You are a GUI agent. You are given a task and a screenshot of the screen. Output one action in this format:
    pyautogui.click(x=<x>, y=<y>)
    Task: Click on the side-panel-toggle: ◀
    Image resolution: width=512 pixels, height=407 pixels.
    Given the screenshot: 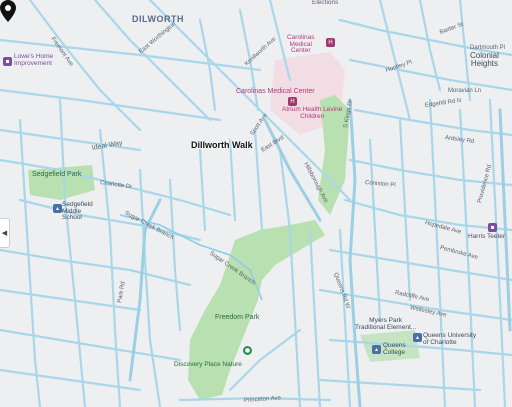 What is the action you would take?
    pyautogui.click(x=5, y=233)
    